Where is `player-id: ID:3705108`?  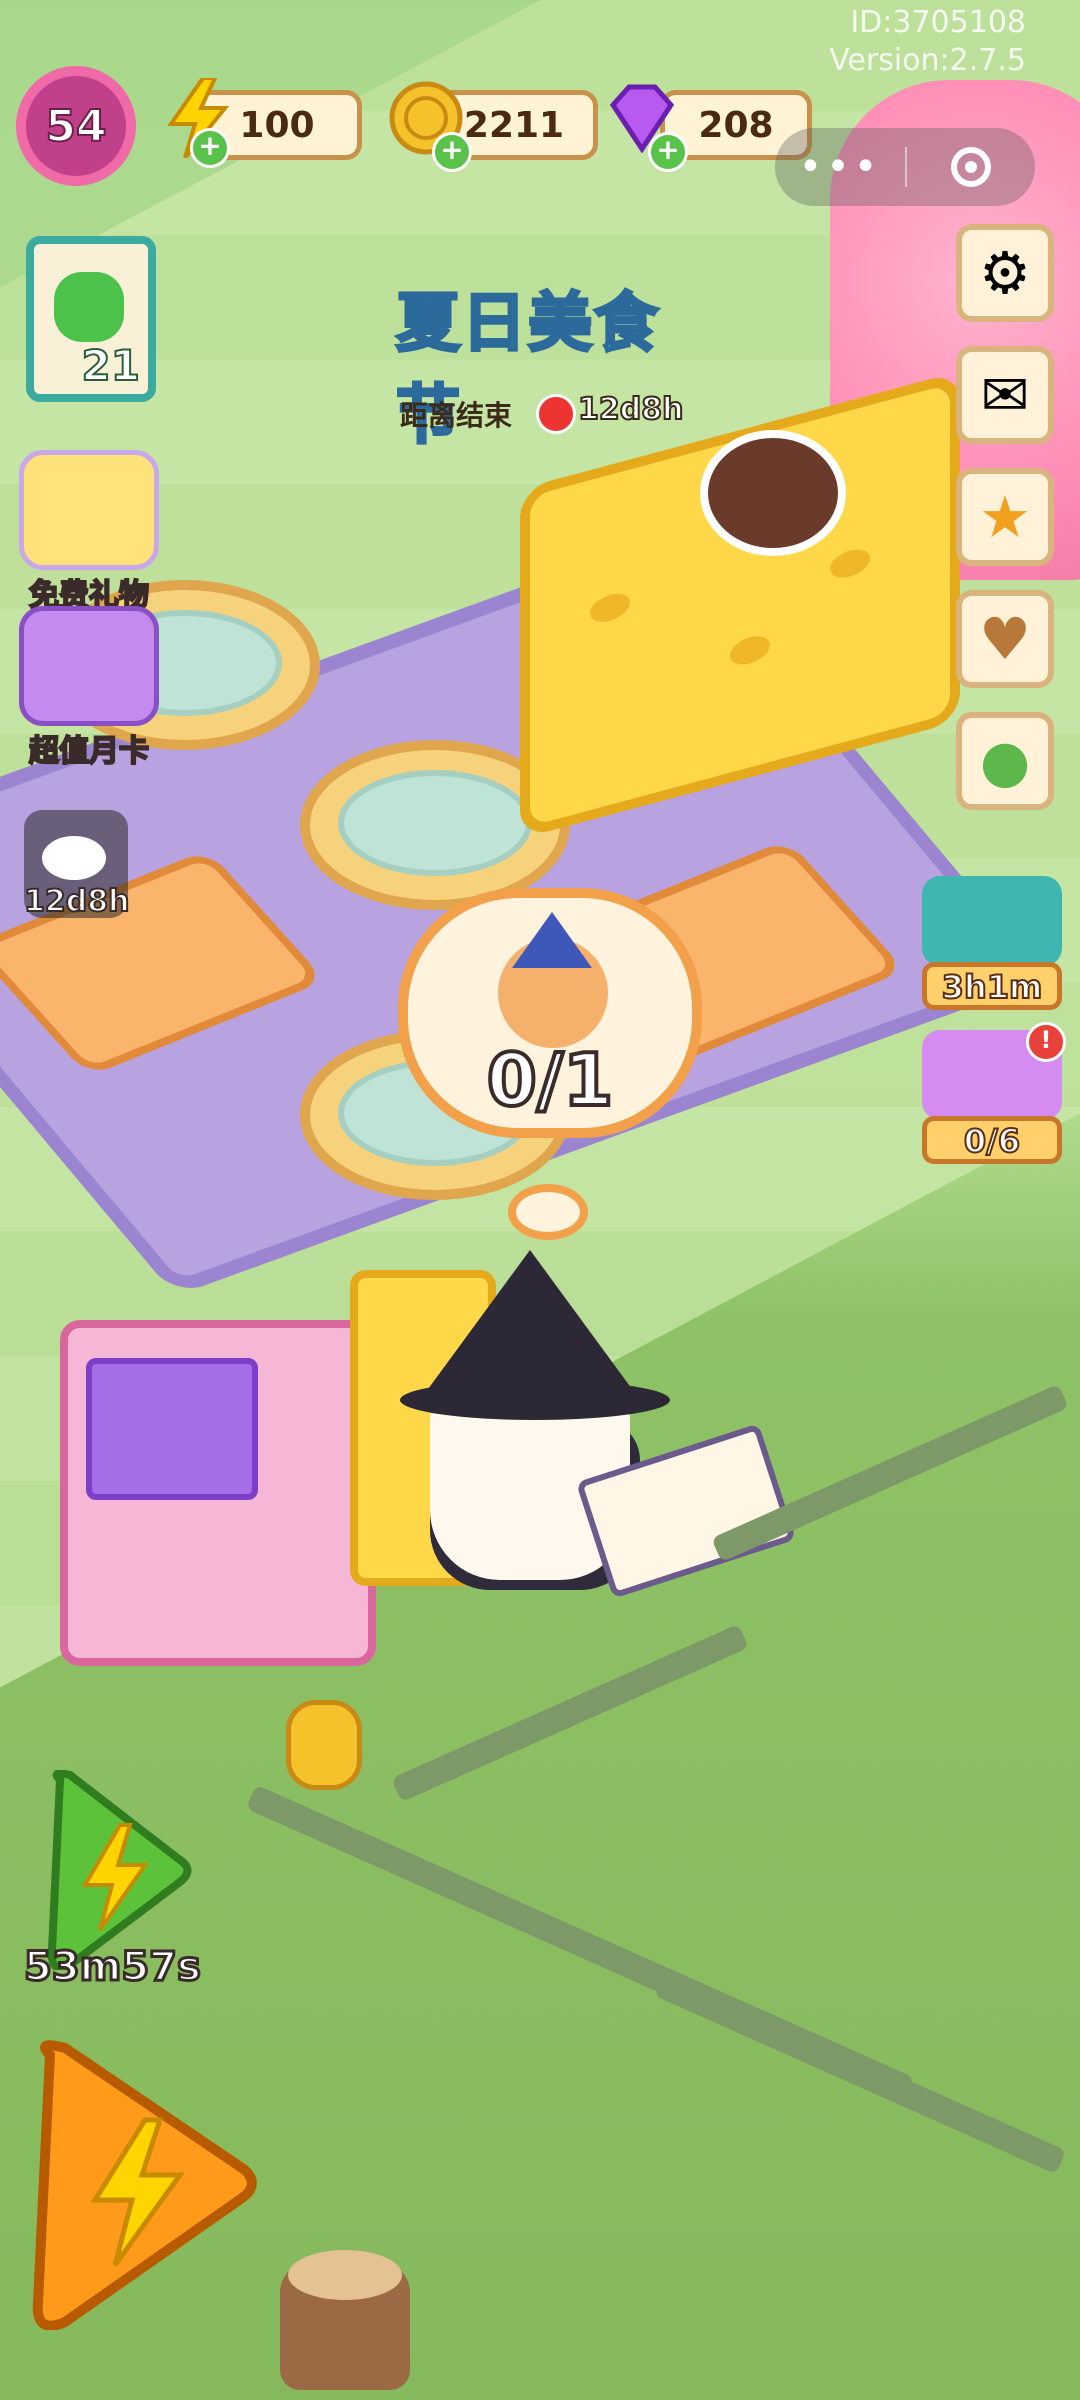 player-id: ID:3705108 is located at coordinates (938, 22).